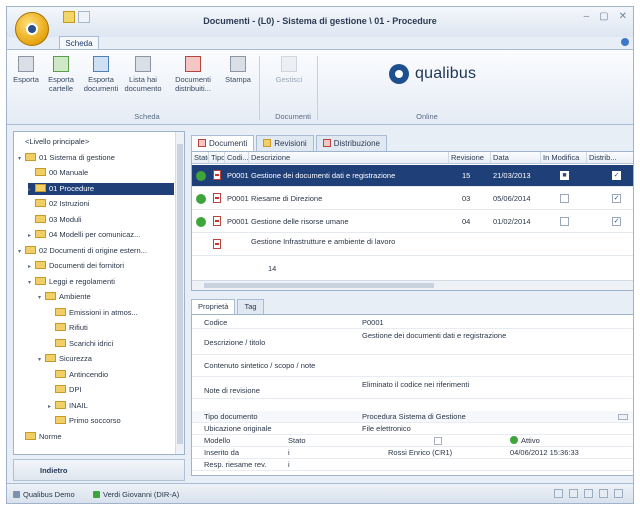 This screenshot has height=510, width=640. I want to click on zoom-icon, so click(618, 493).